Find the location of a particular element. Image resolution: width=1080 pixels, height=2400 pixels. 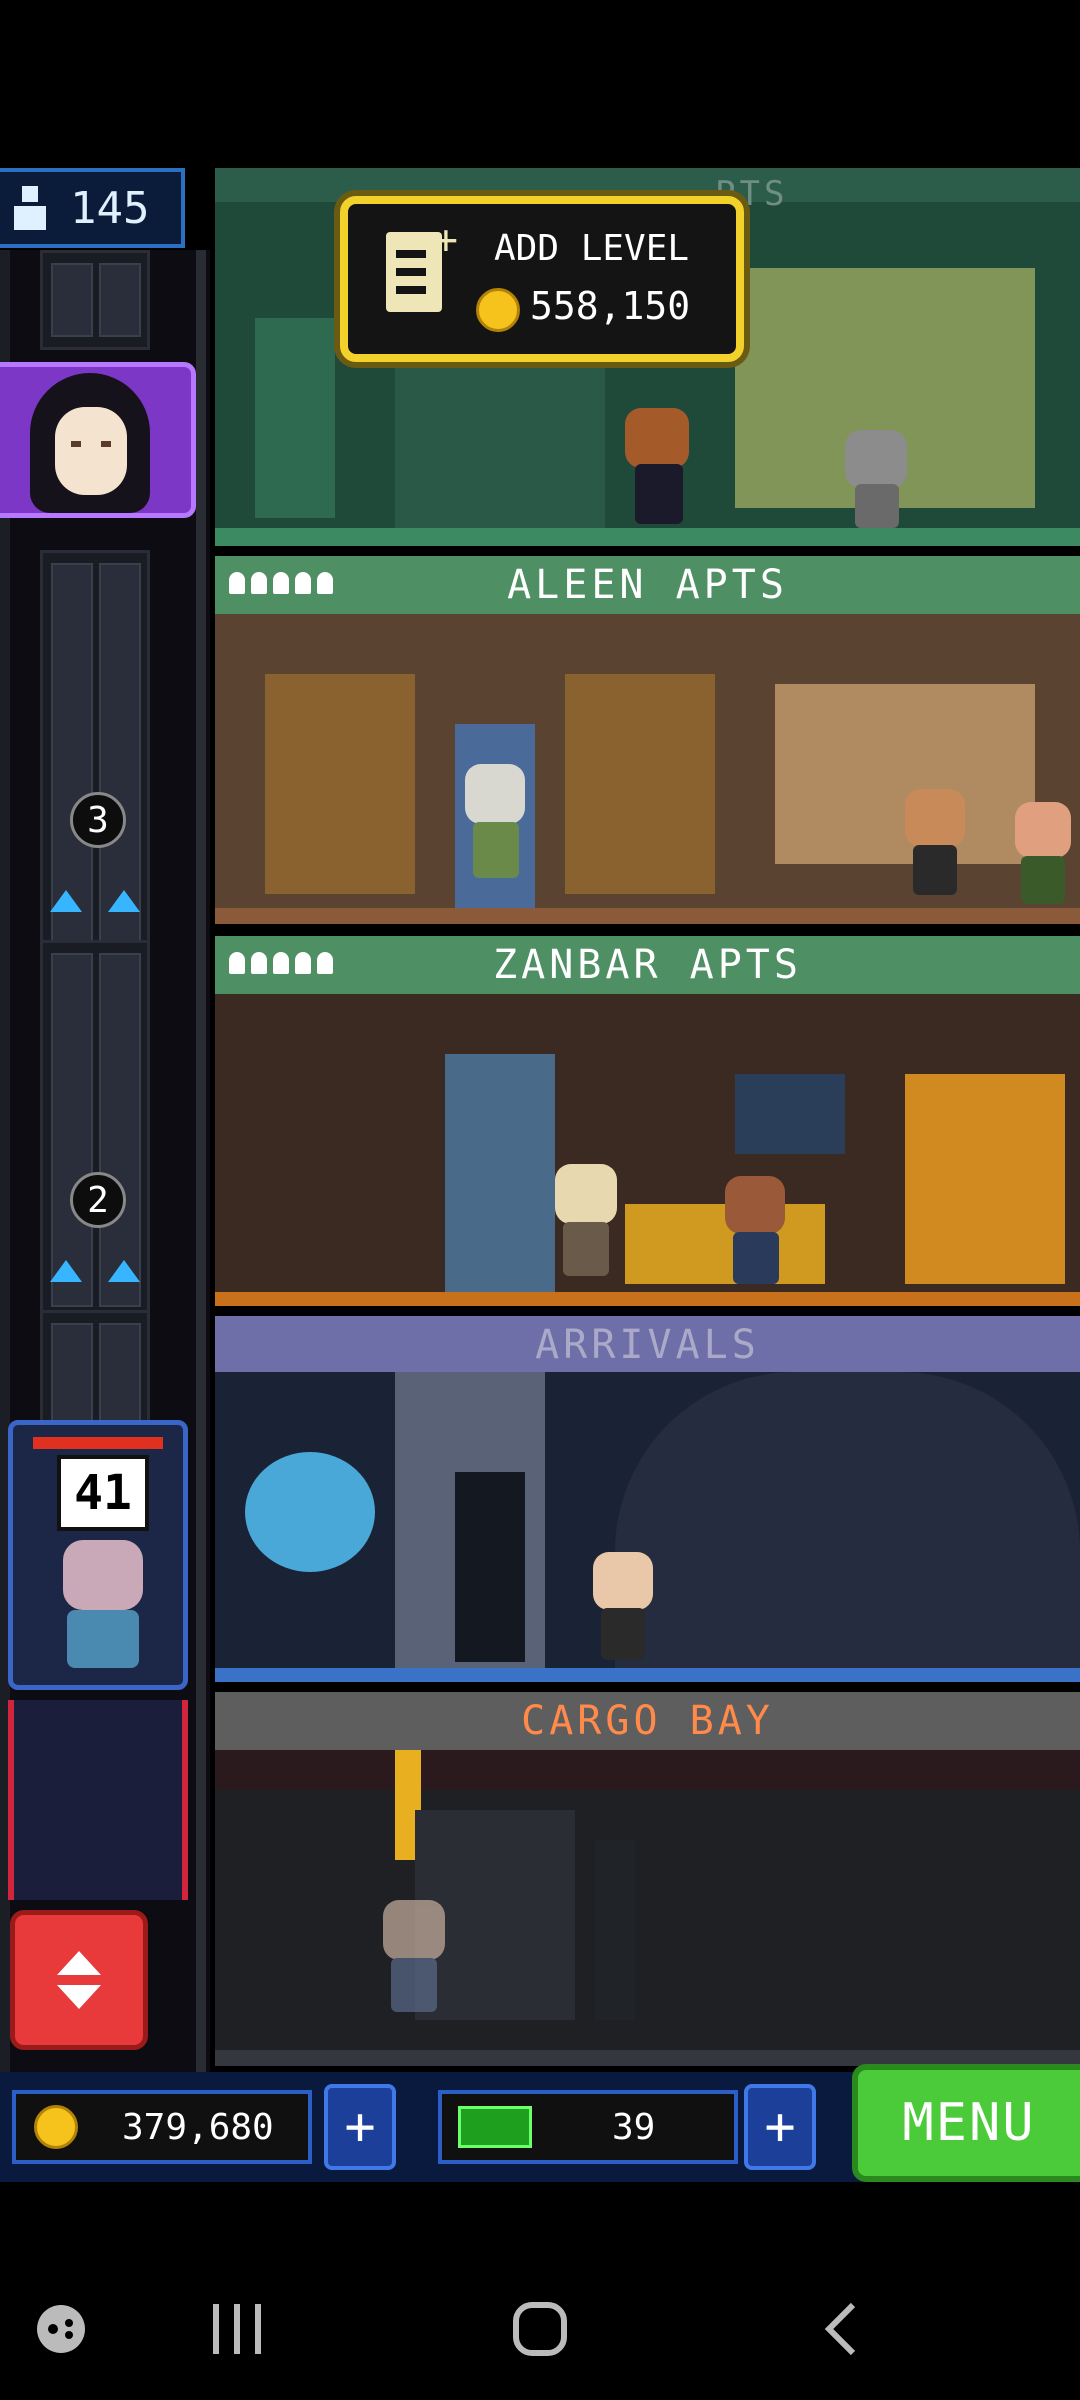

floor-badge: 3 is located at coordinates (98, 820).